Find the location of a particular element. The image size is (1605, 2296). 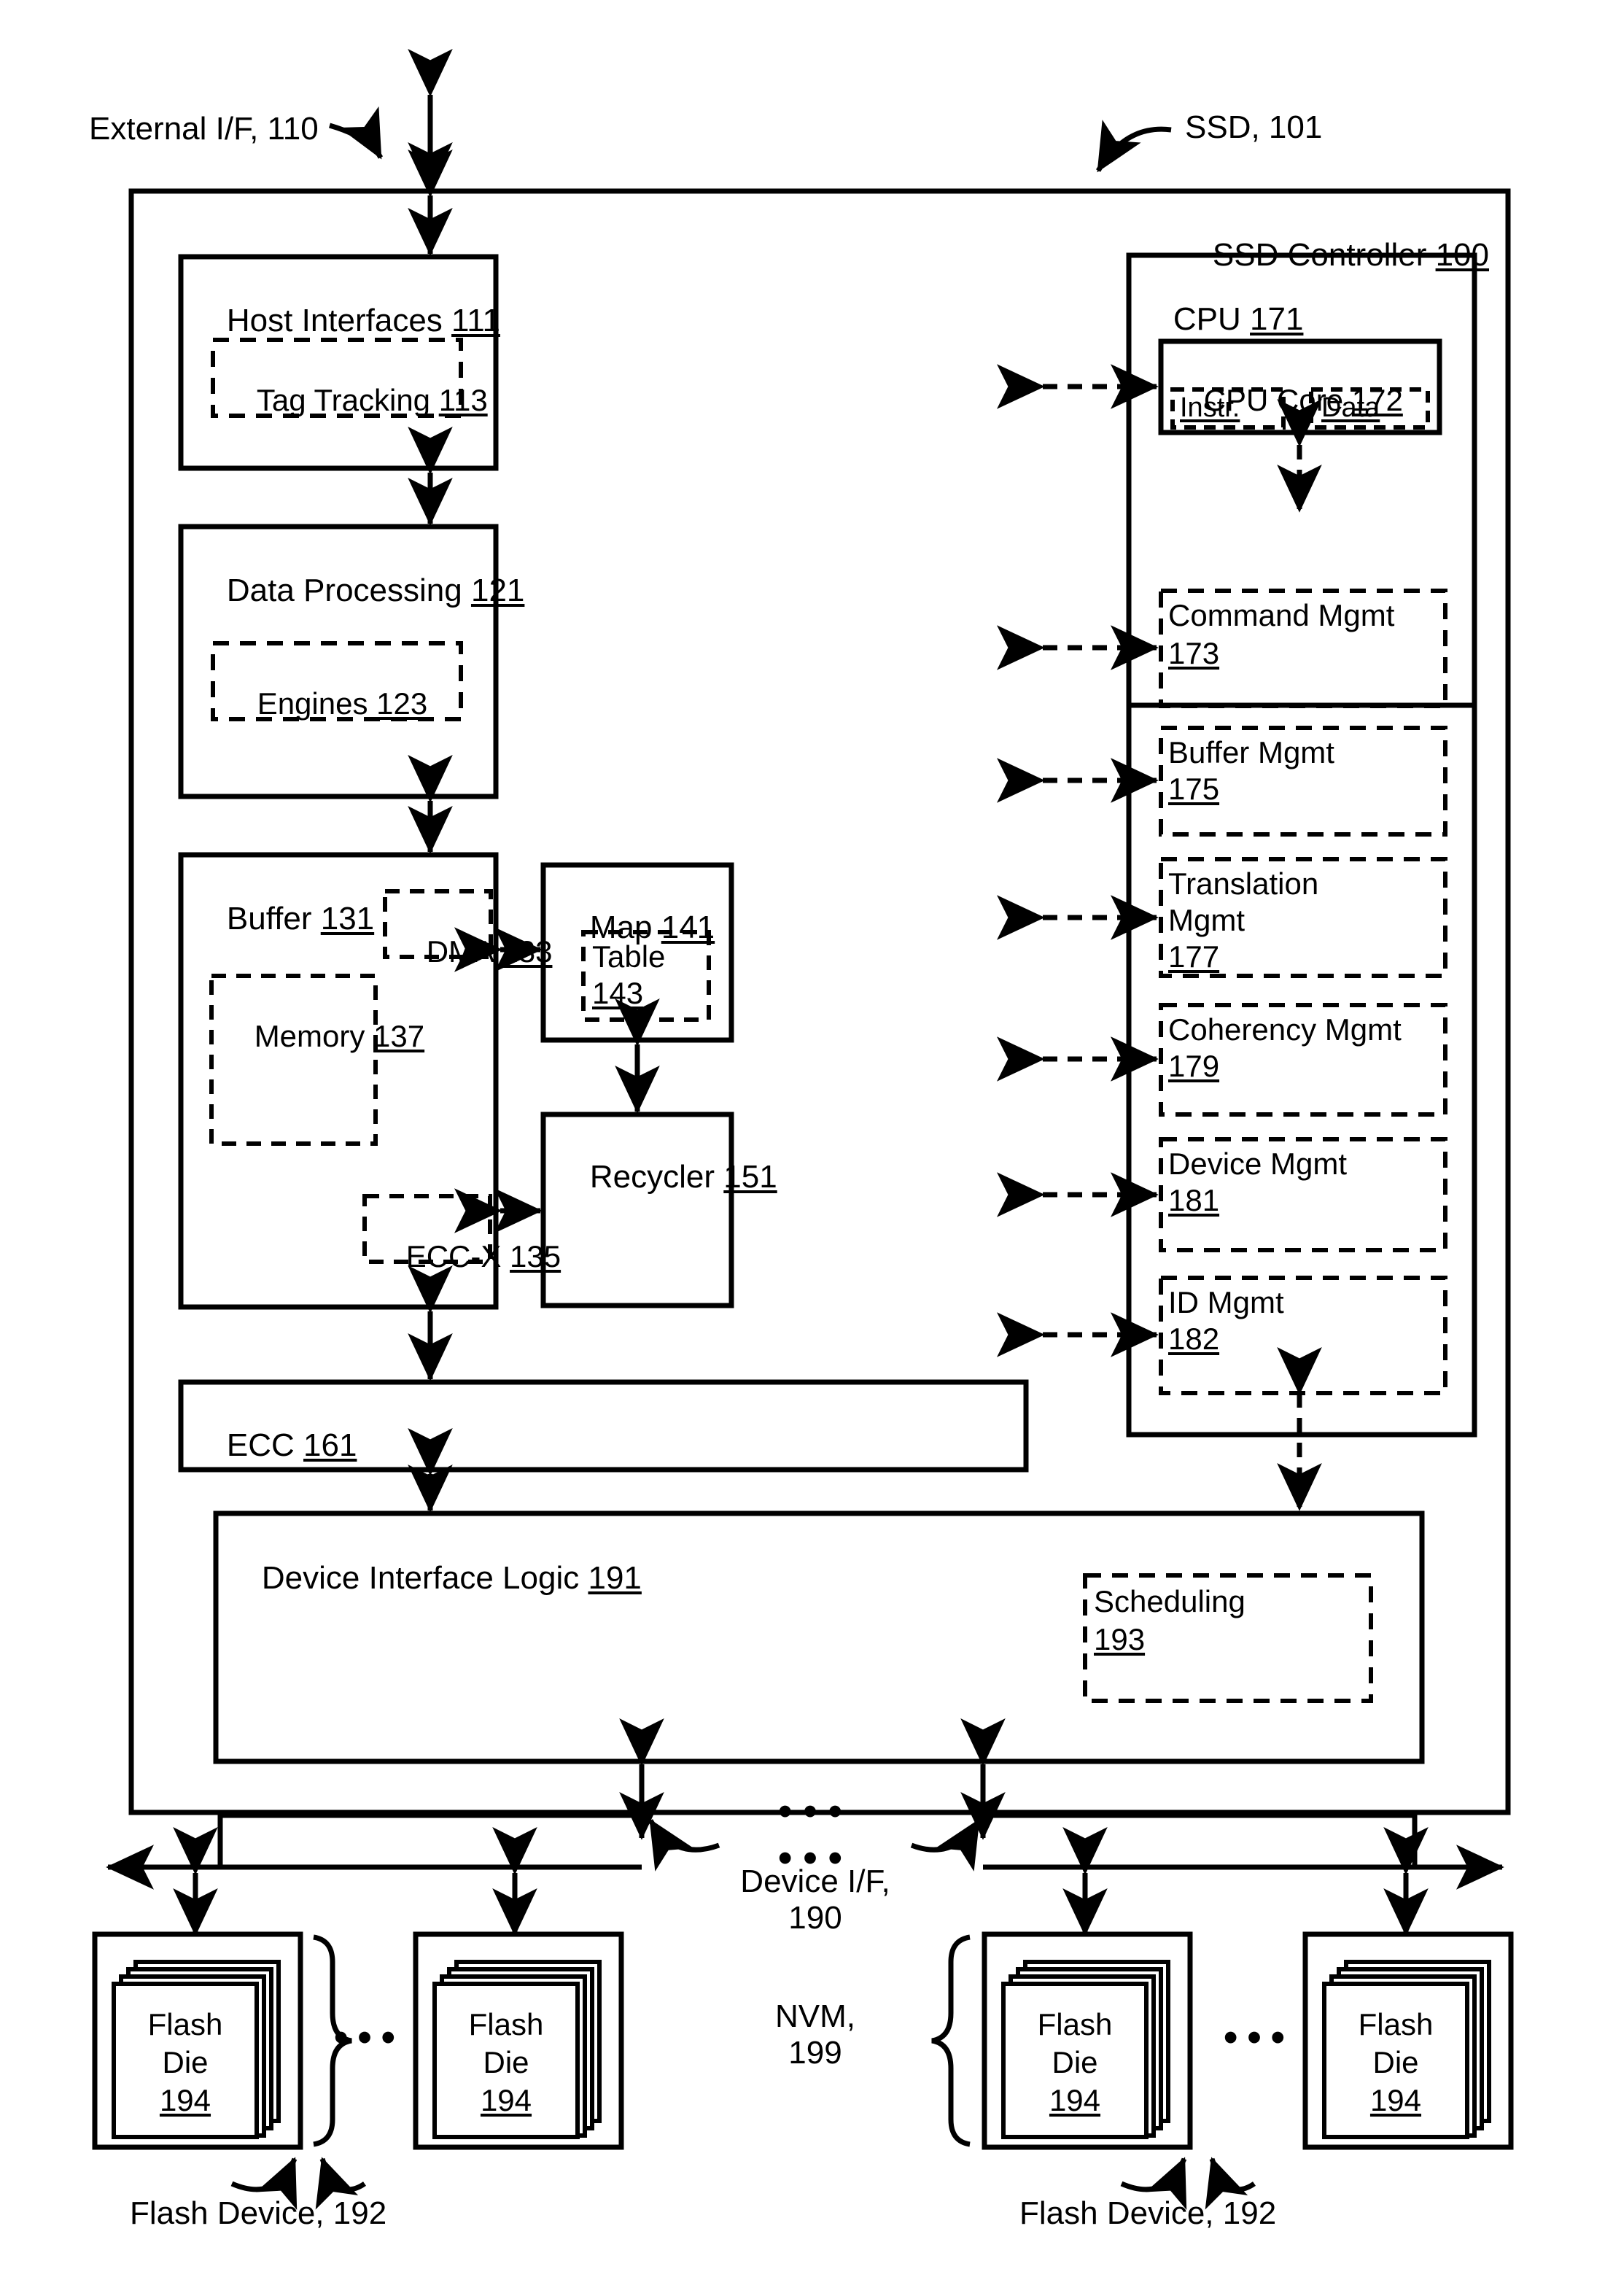

flash-device-callout-left: Flash Device, 192 is located at coordinates (258, 2213).